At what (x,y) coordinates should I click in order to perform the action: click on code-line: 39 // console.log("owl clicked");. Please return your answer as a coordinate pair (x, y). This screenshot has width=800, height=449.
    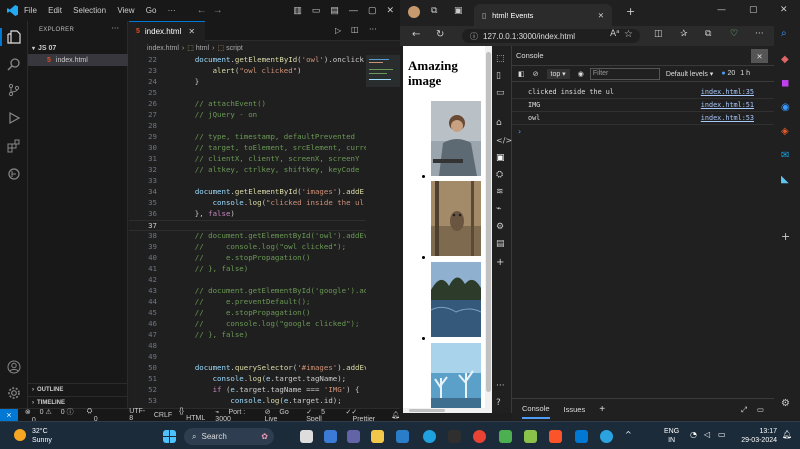
    Looking at the image, I should click on (264, 247).